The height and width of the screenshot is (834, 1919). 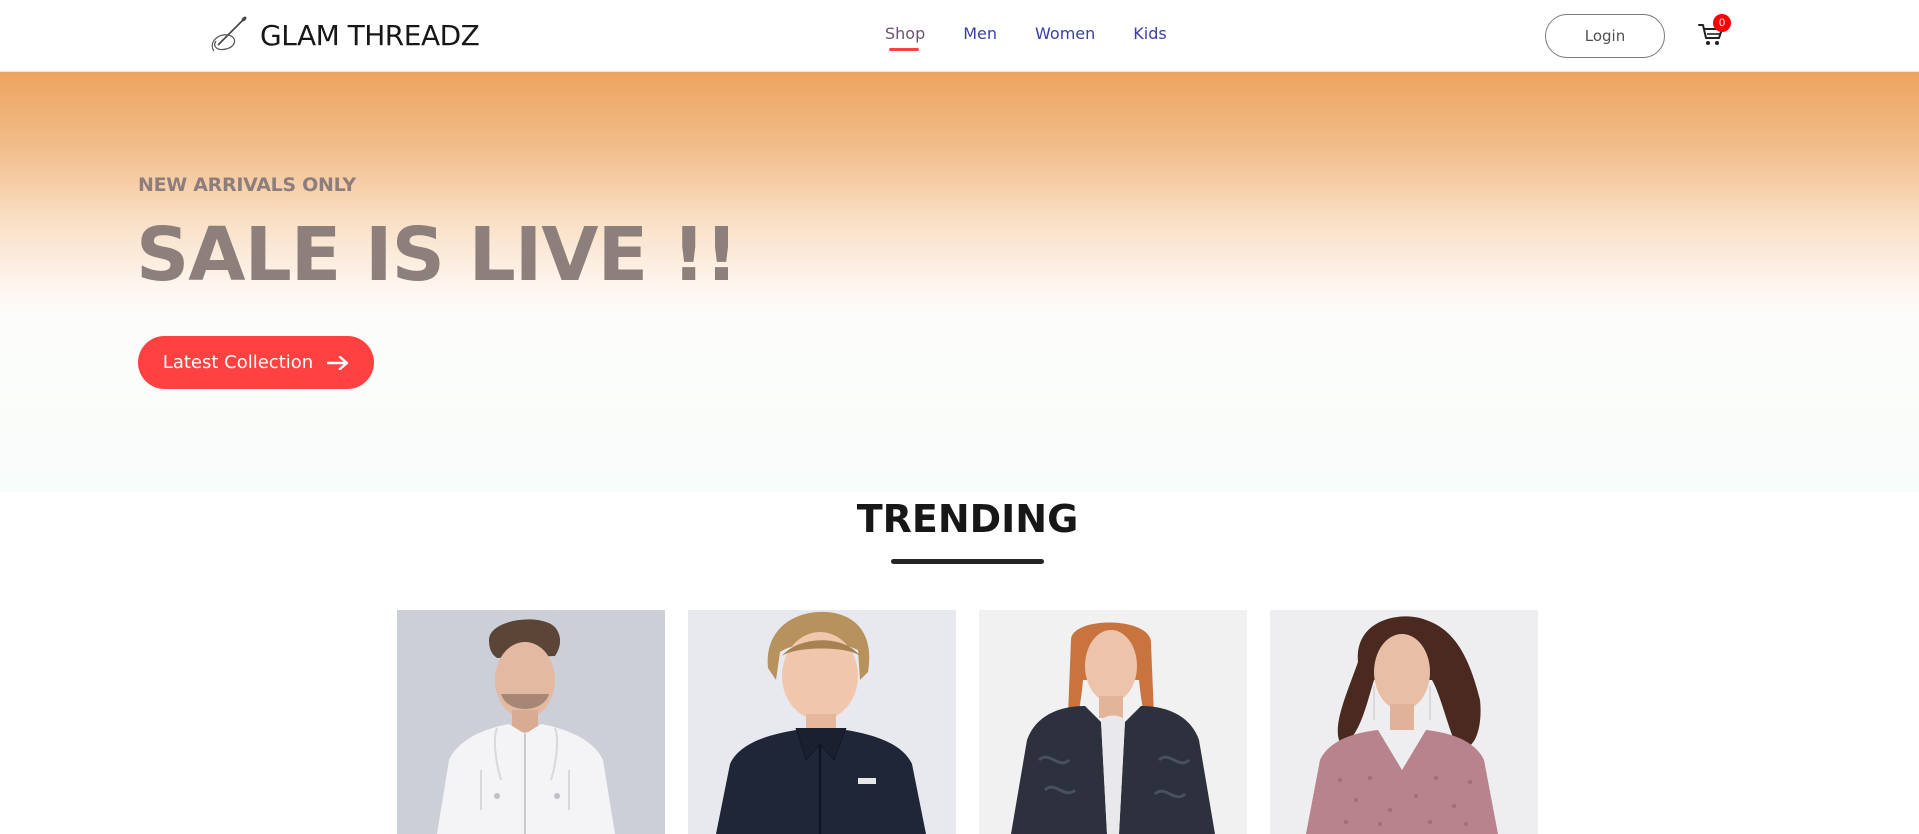 I want to click on nav-shop: Shop, so click(x=905, y=38).